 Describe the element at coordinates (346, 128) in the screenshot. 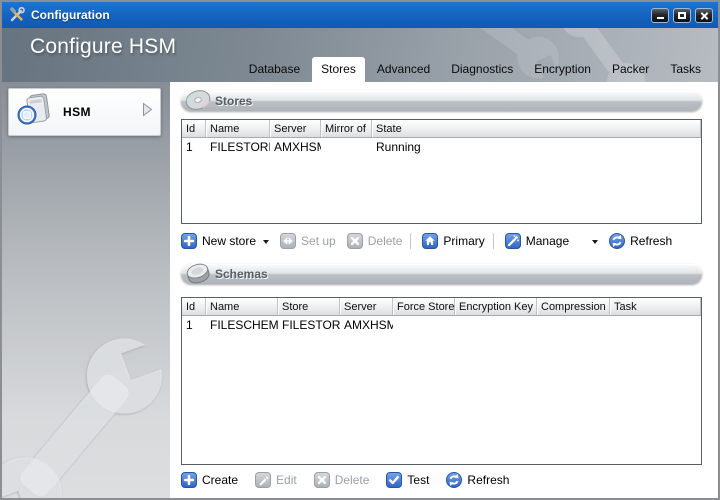

I see `column-header-mirror-of: Mirror of` at that location.